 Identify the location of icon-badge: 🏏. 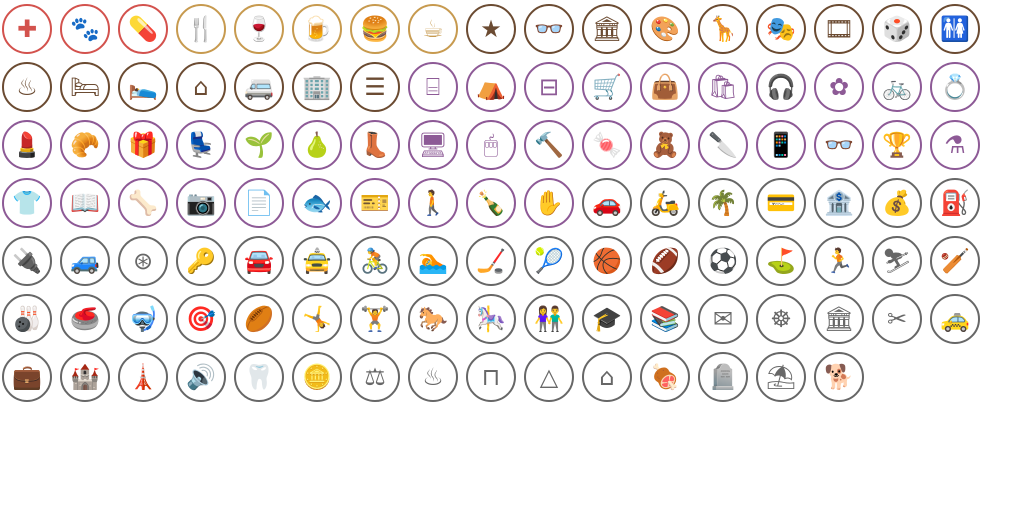
(955, 261).